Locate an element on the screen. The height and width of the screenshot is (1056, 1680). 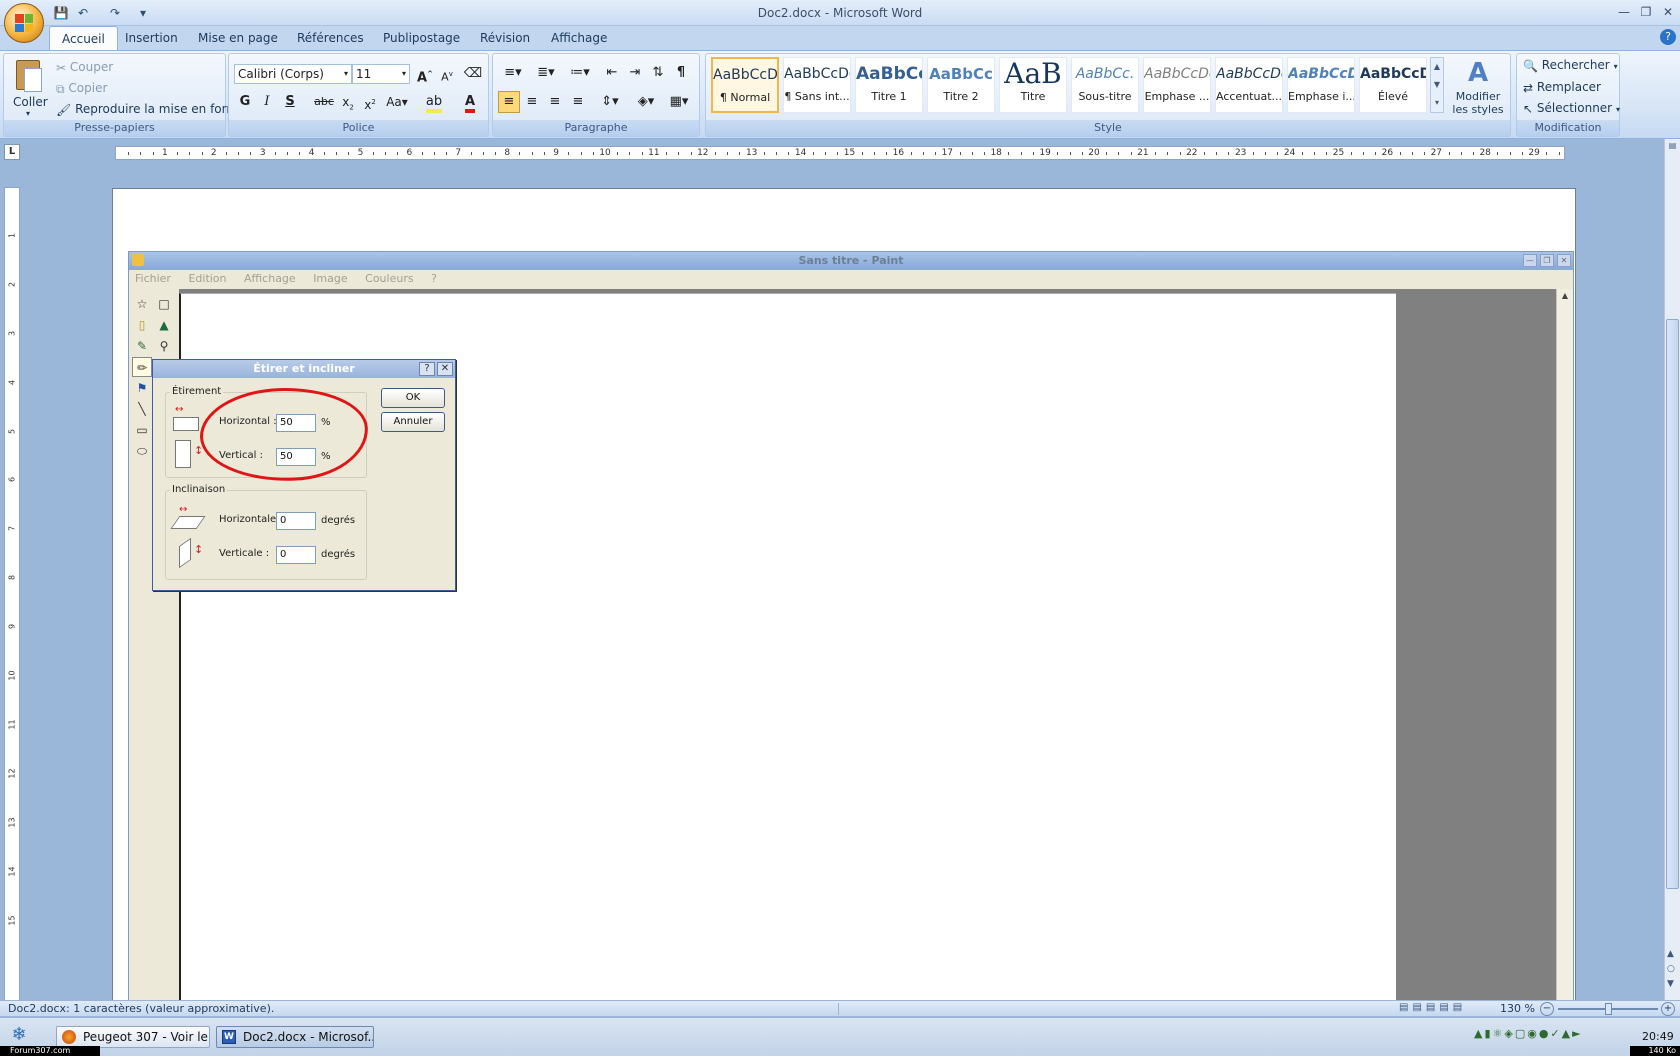
customize-icon: ▾ is located at coordinates (143, 13).